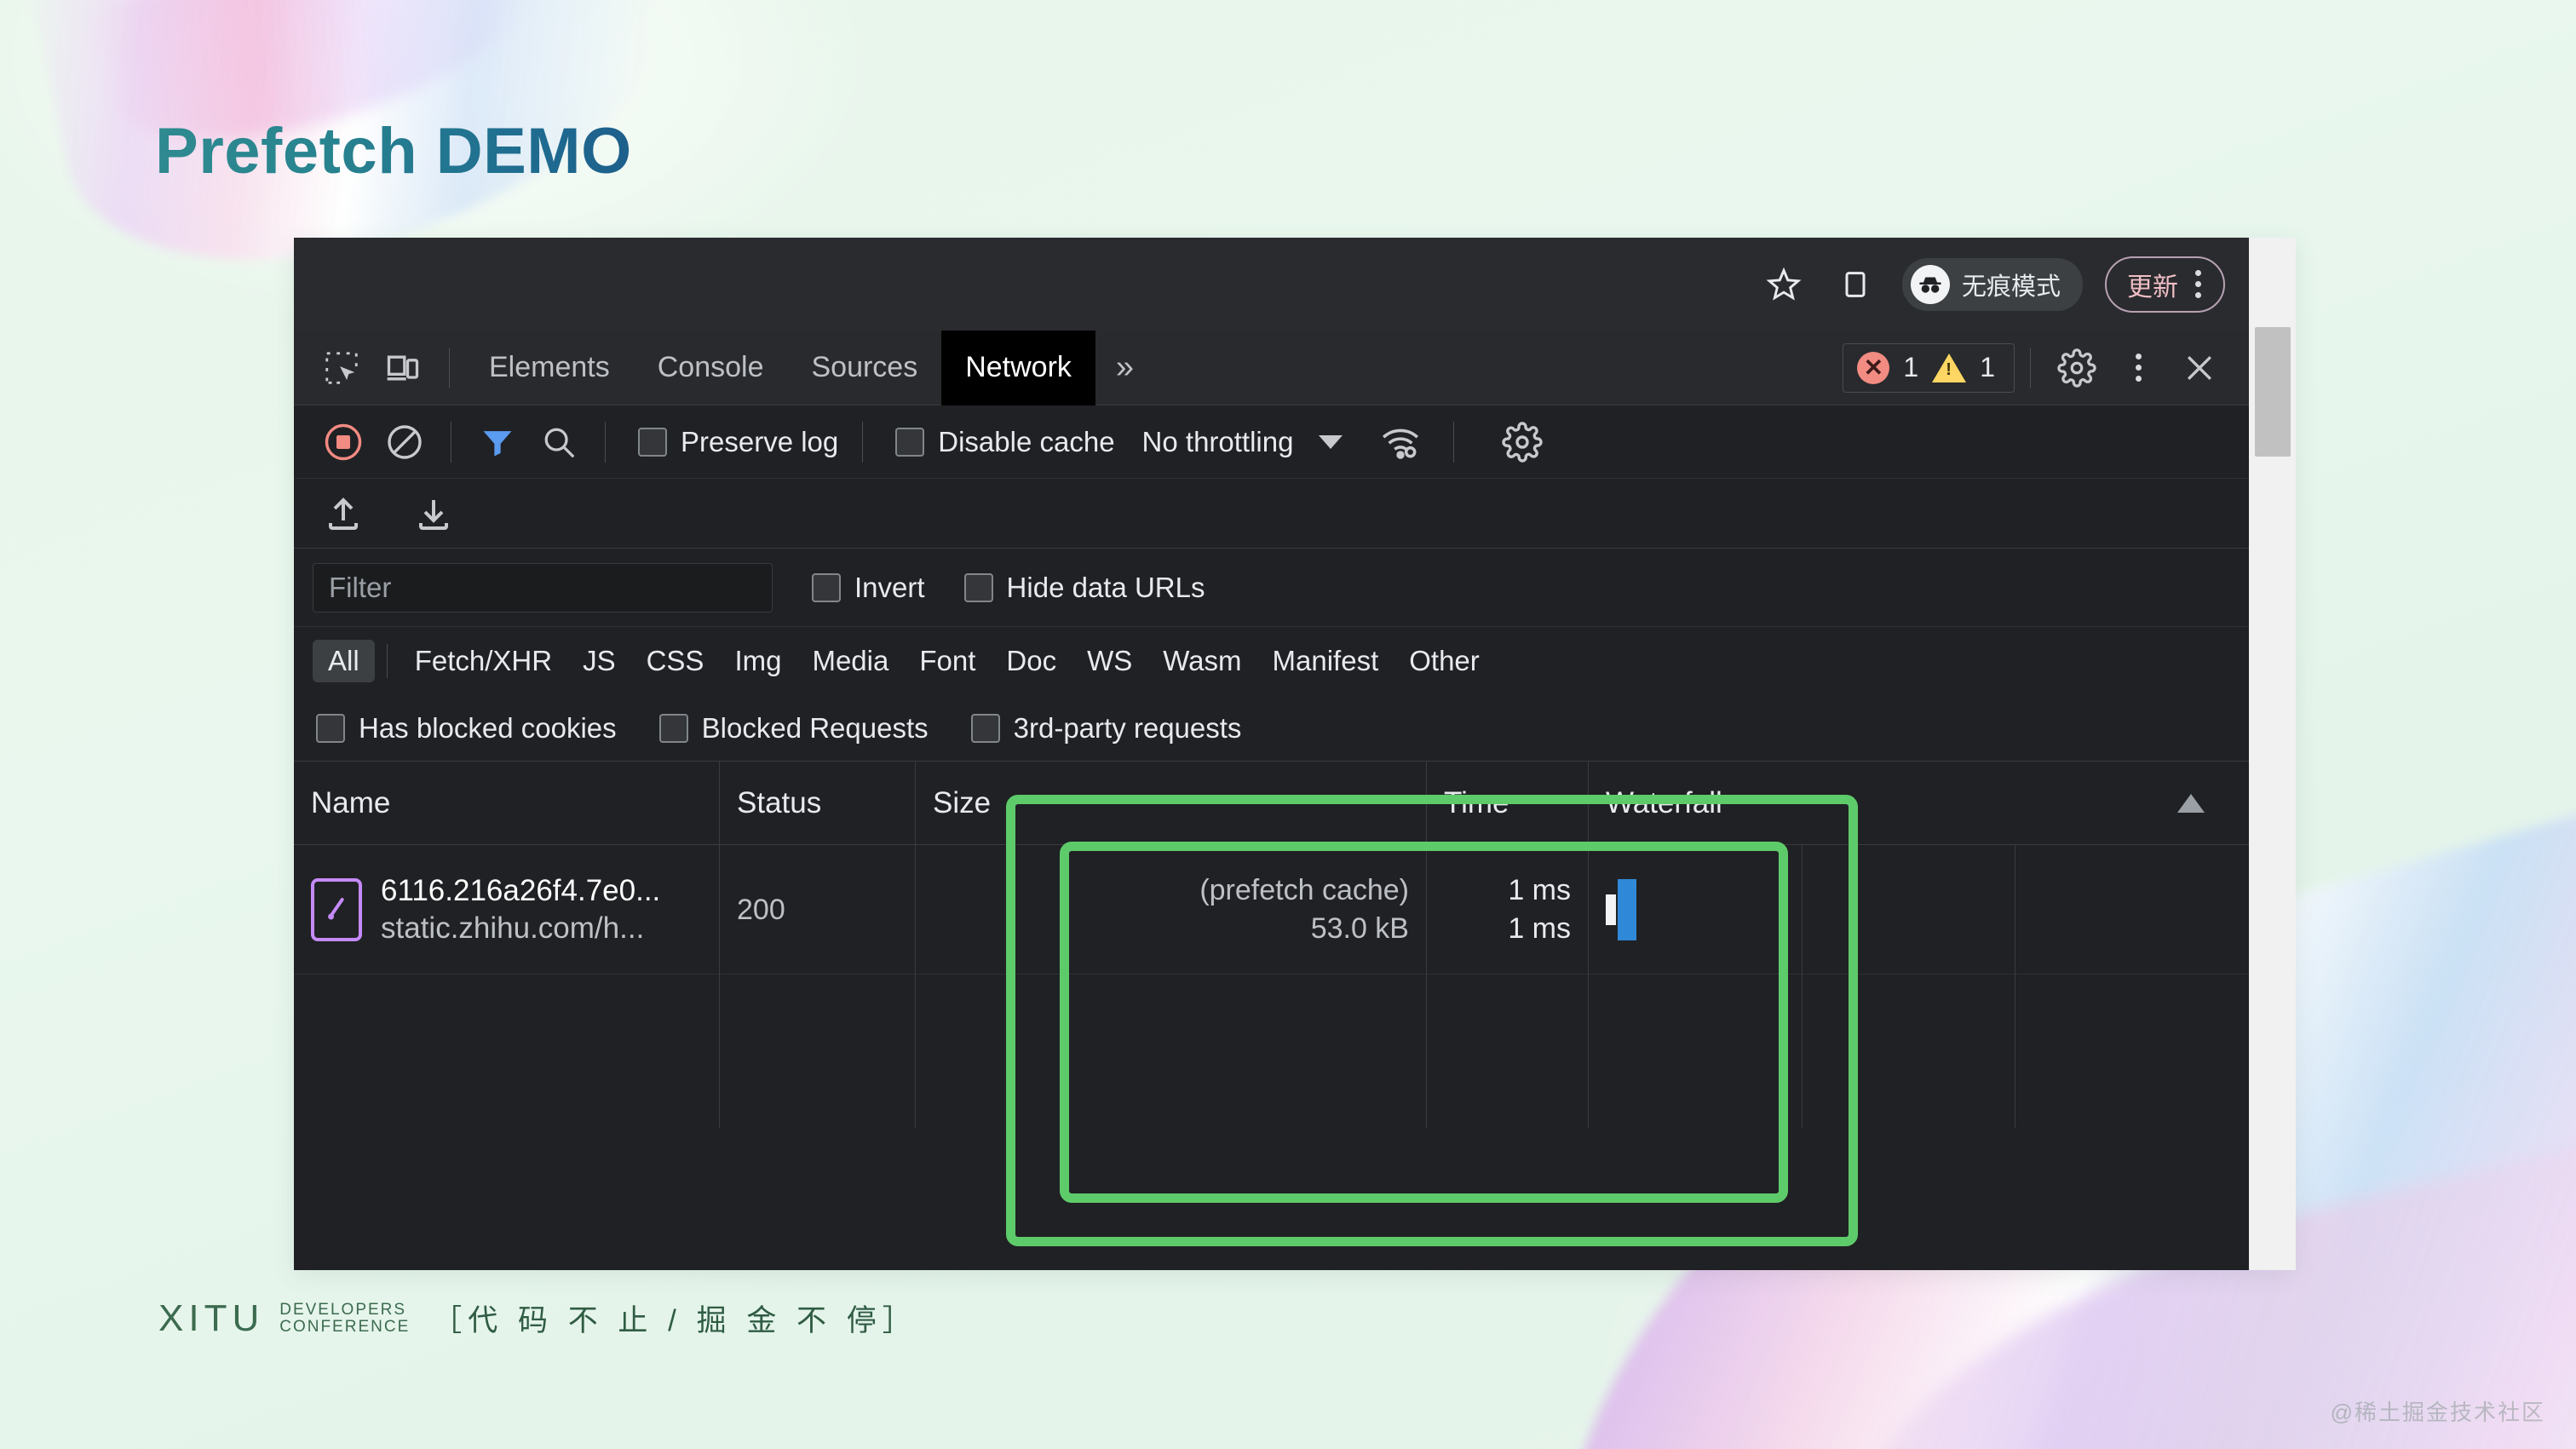 This screenshot has width=2576, height=1449. What do you see at coordinates (403, 368) in the screenshot?
I see `device-toolbar-icon` at bounding box center [403, 368].